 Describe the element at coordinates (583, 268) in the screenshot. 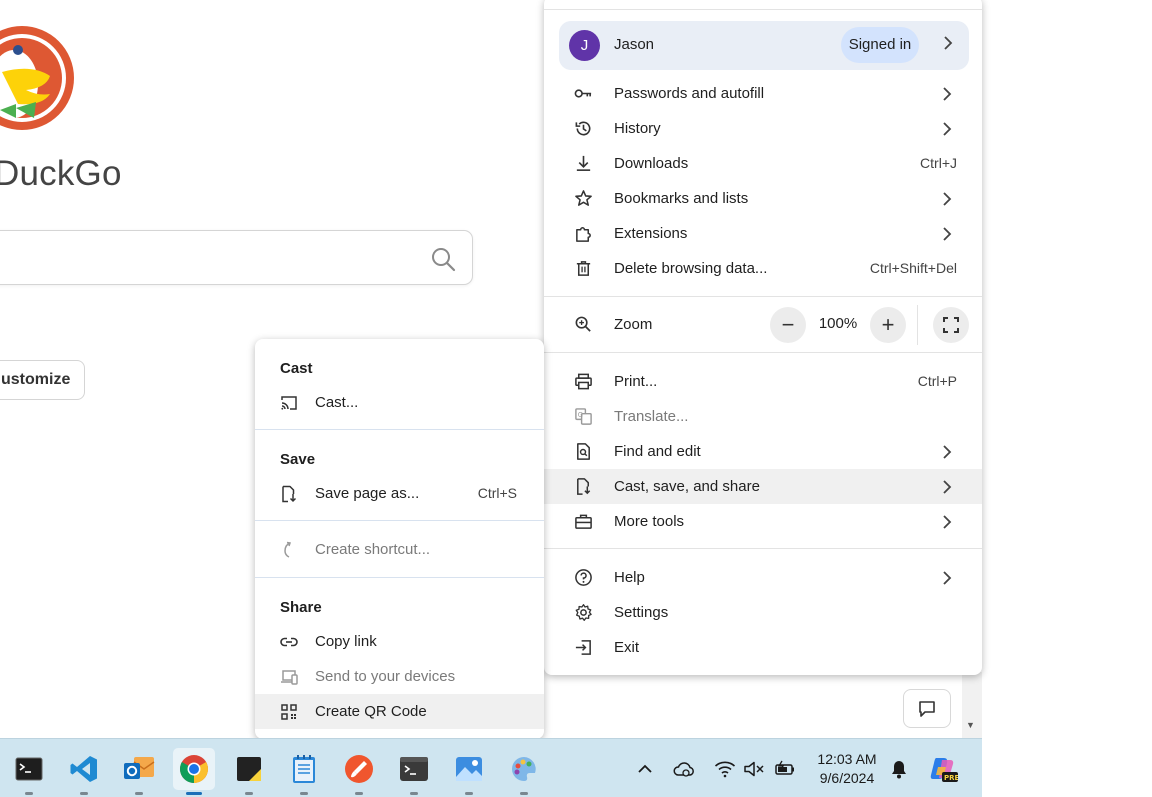

I see `trash-icon` at that location.